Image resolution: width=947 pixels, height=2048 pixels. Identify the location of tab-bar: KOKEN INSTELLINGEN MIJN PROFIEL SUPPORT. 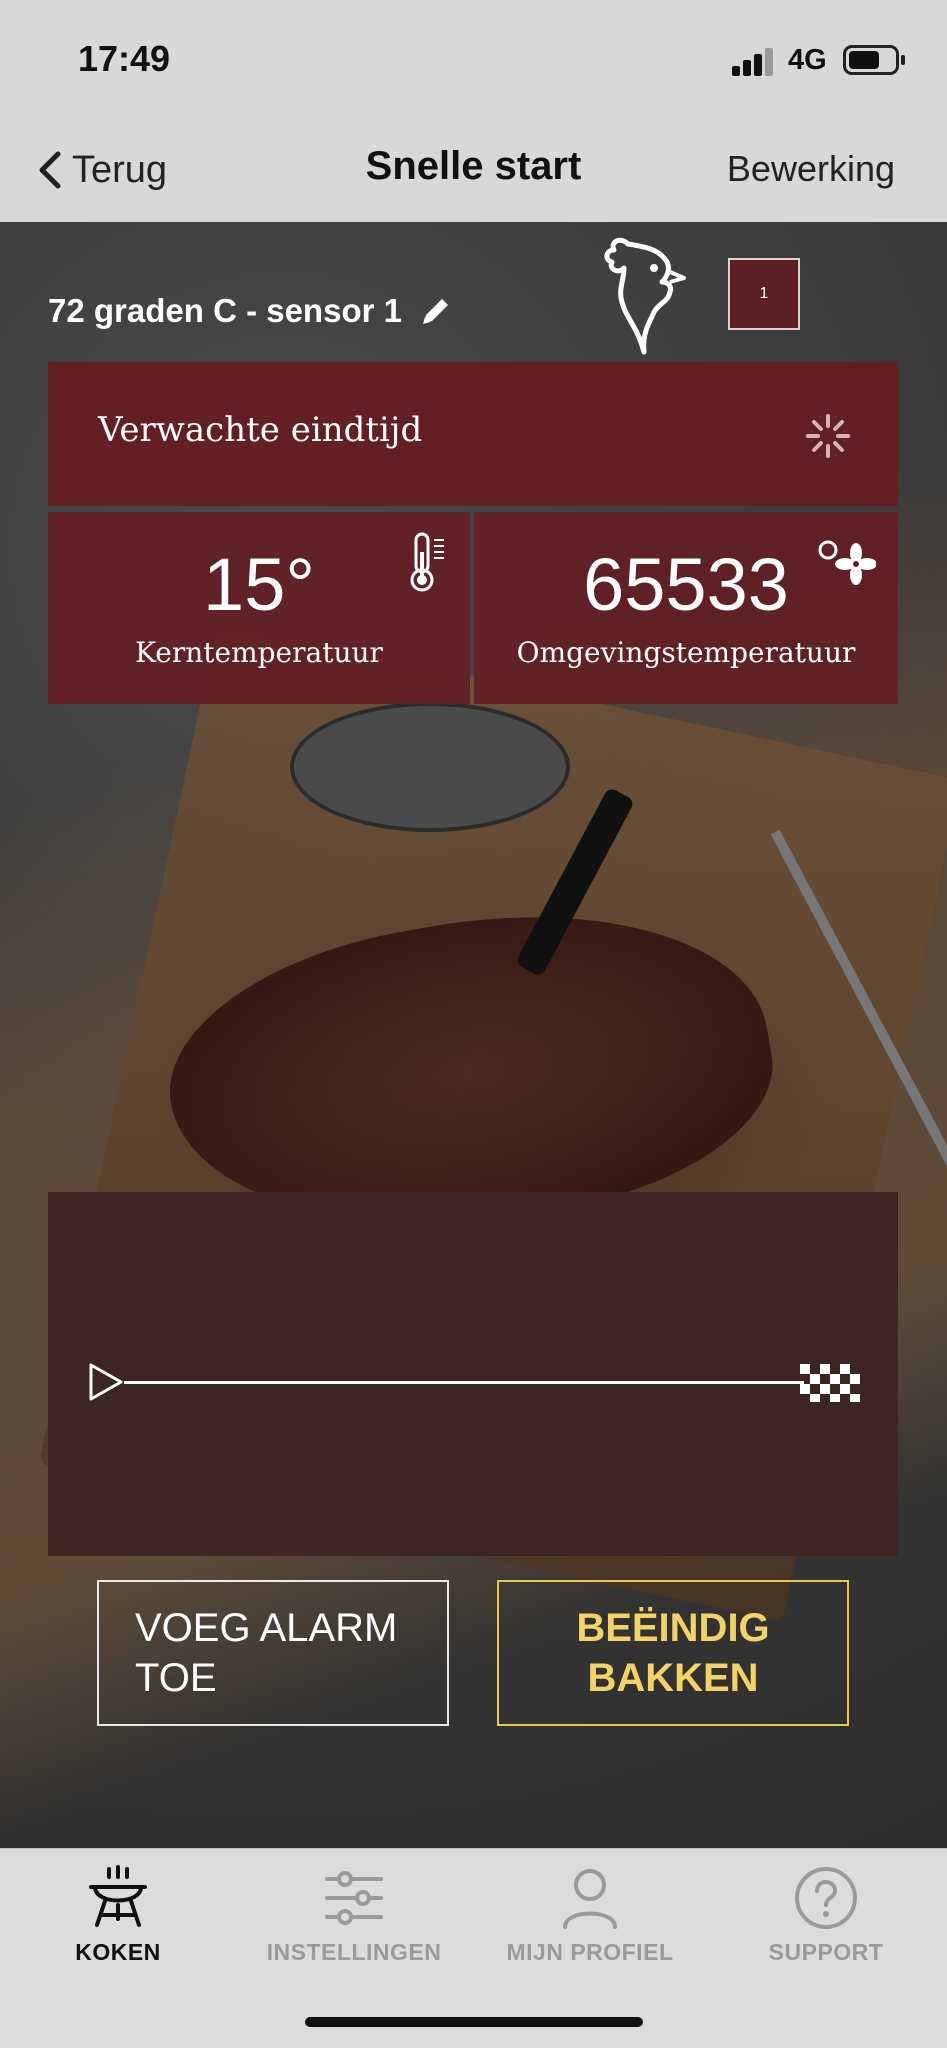
(473, 1948).